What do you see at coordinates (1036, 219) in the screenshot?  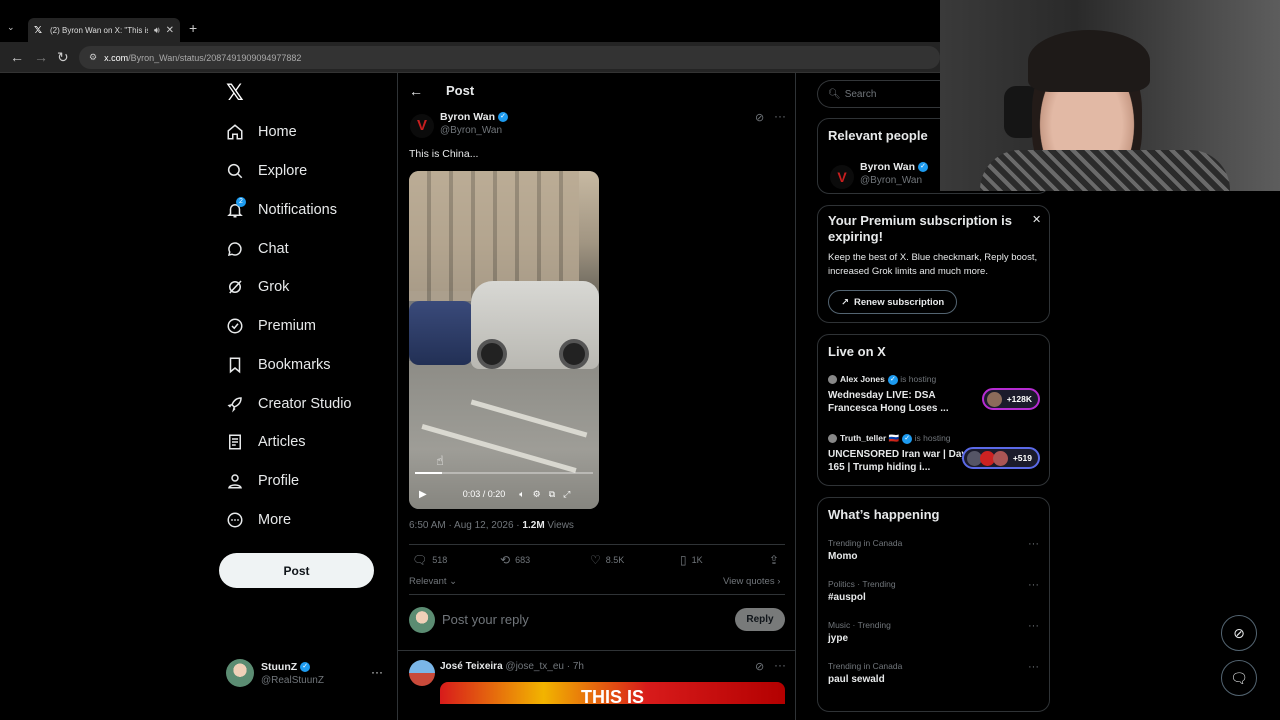 I see `close-icon: ✕` at bounding box center [1036, 219].